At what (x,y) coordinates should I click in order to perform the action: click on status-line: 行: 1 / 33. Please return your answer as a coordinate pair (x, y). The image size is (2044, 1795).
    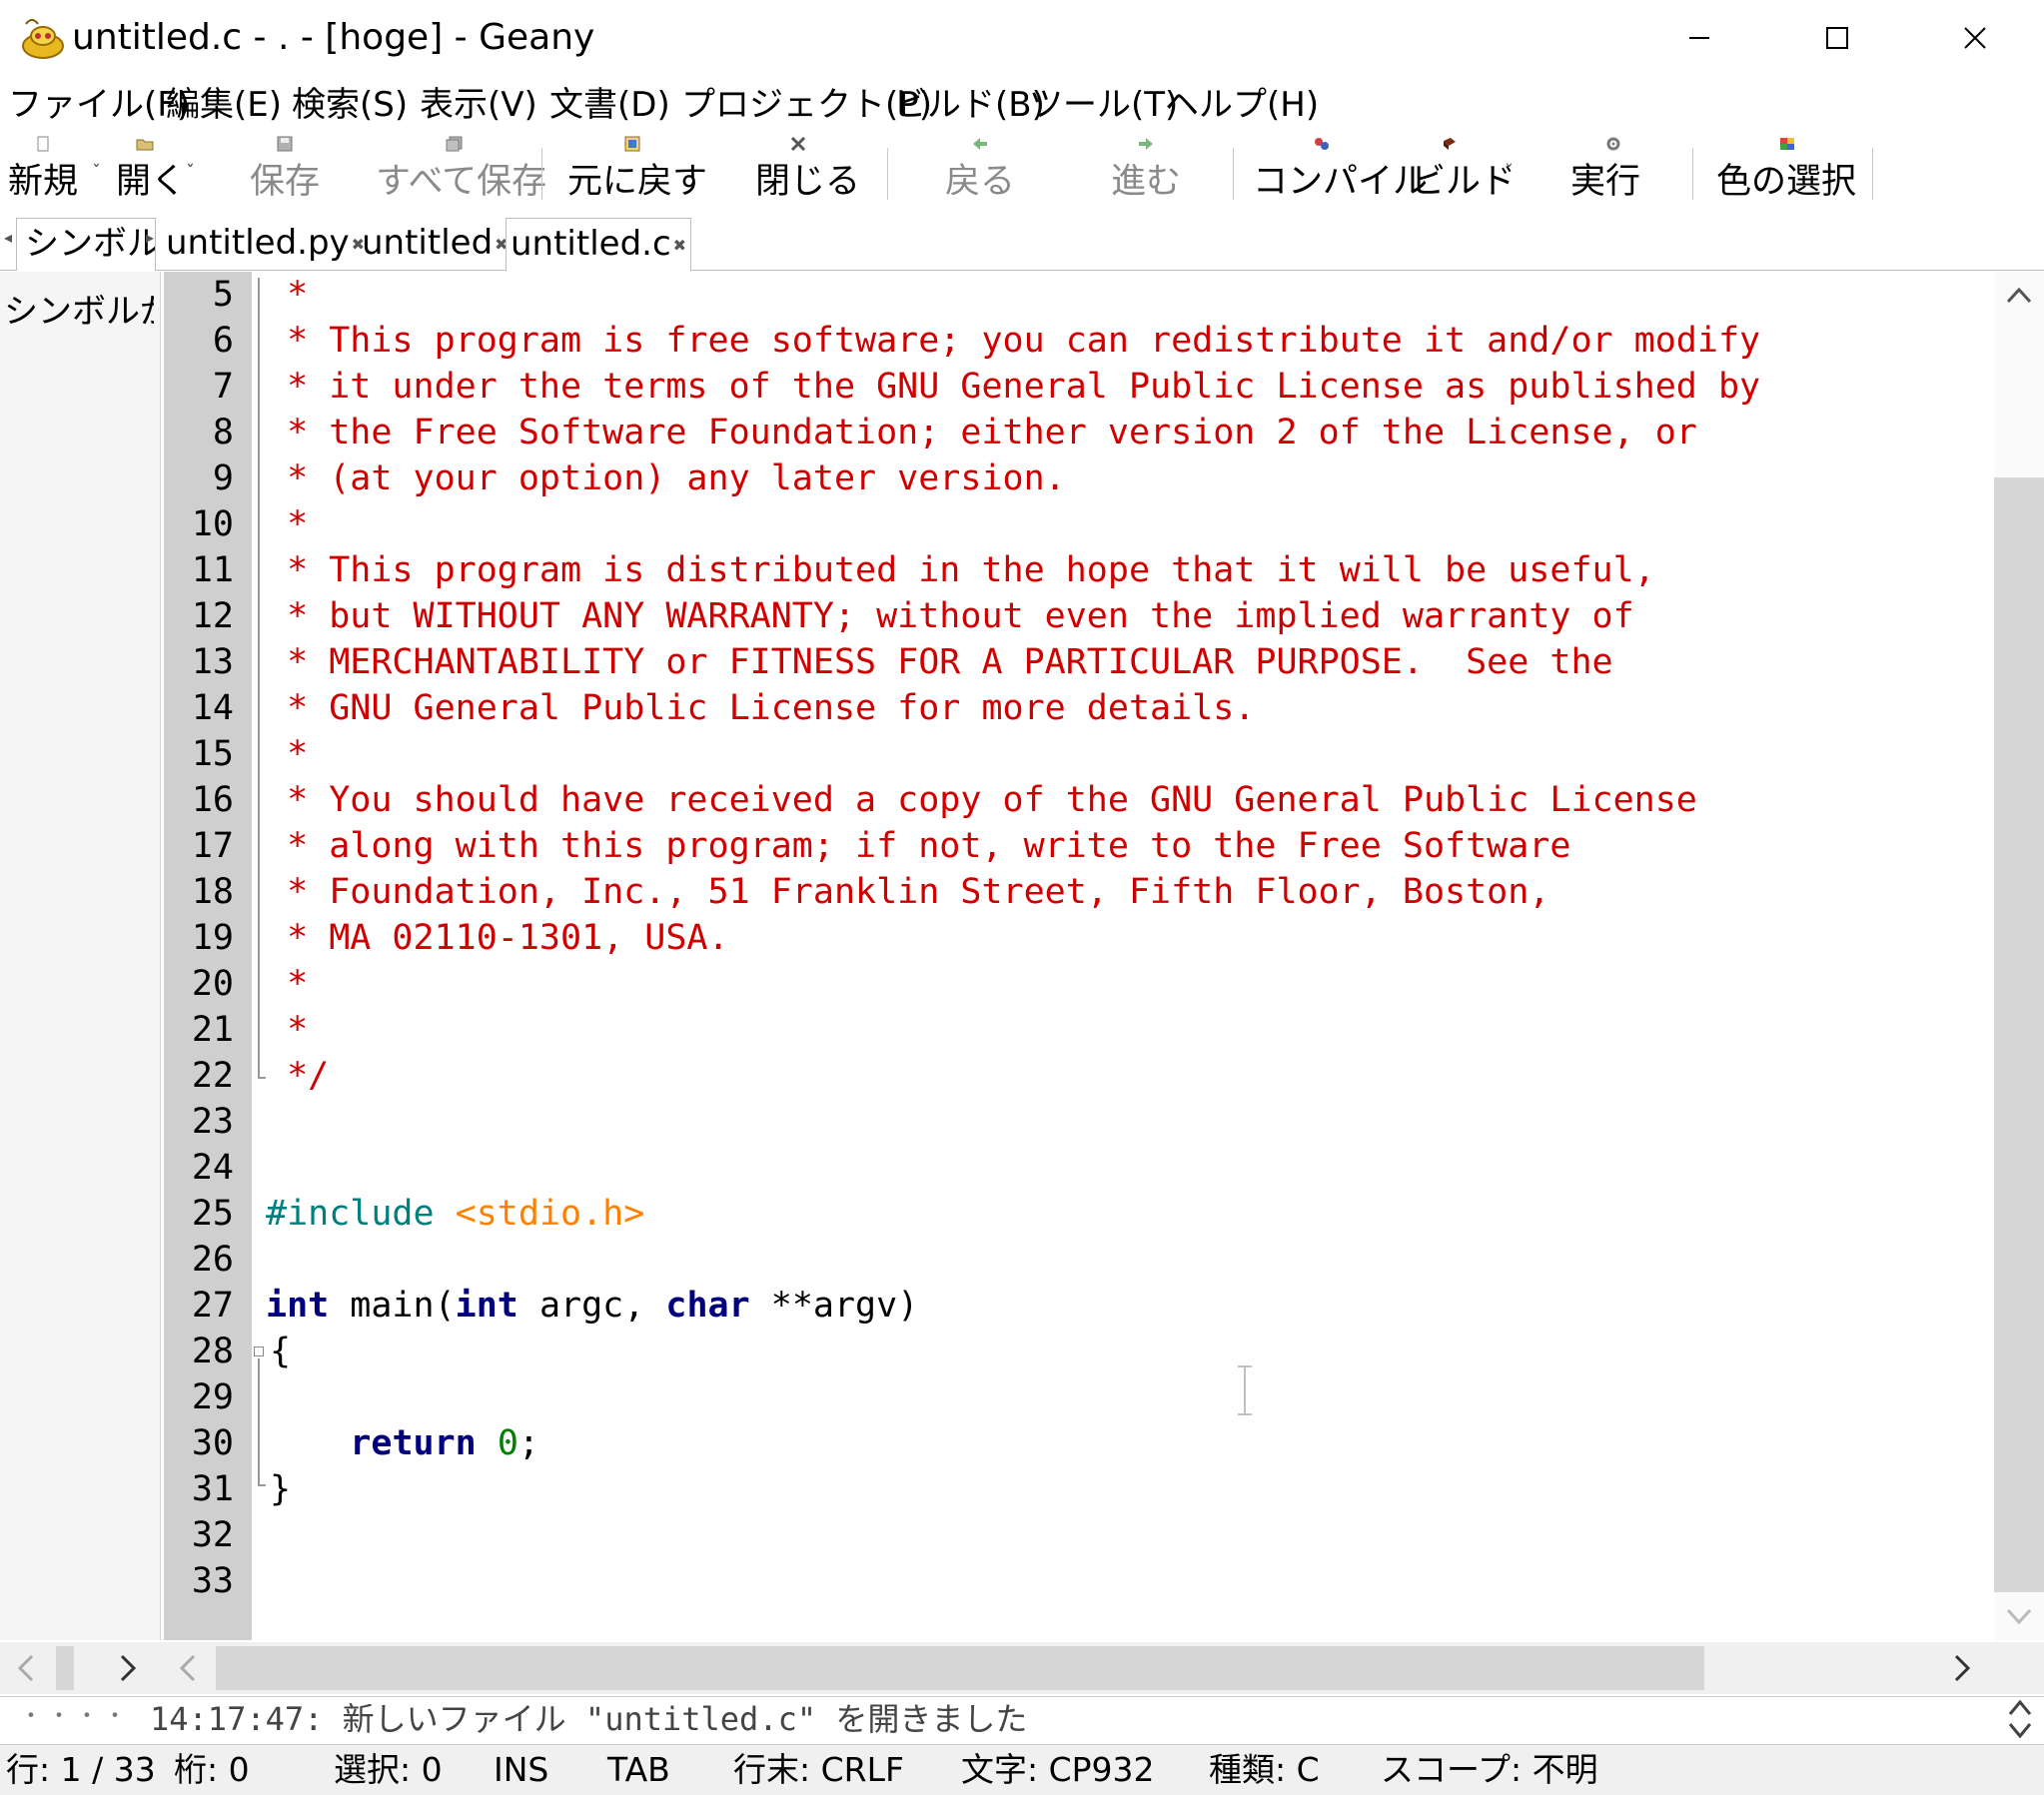
    Looking at the image, I should click on (81, 1769).